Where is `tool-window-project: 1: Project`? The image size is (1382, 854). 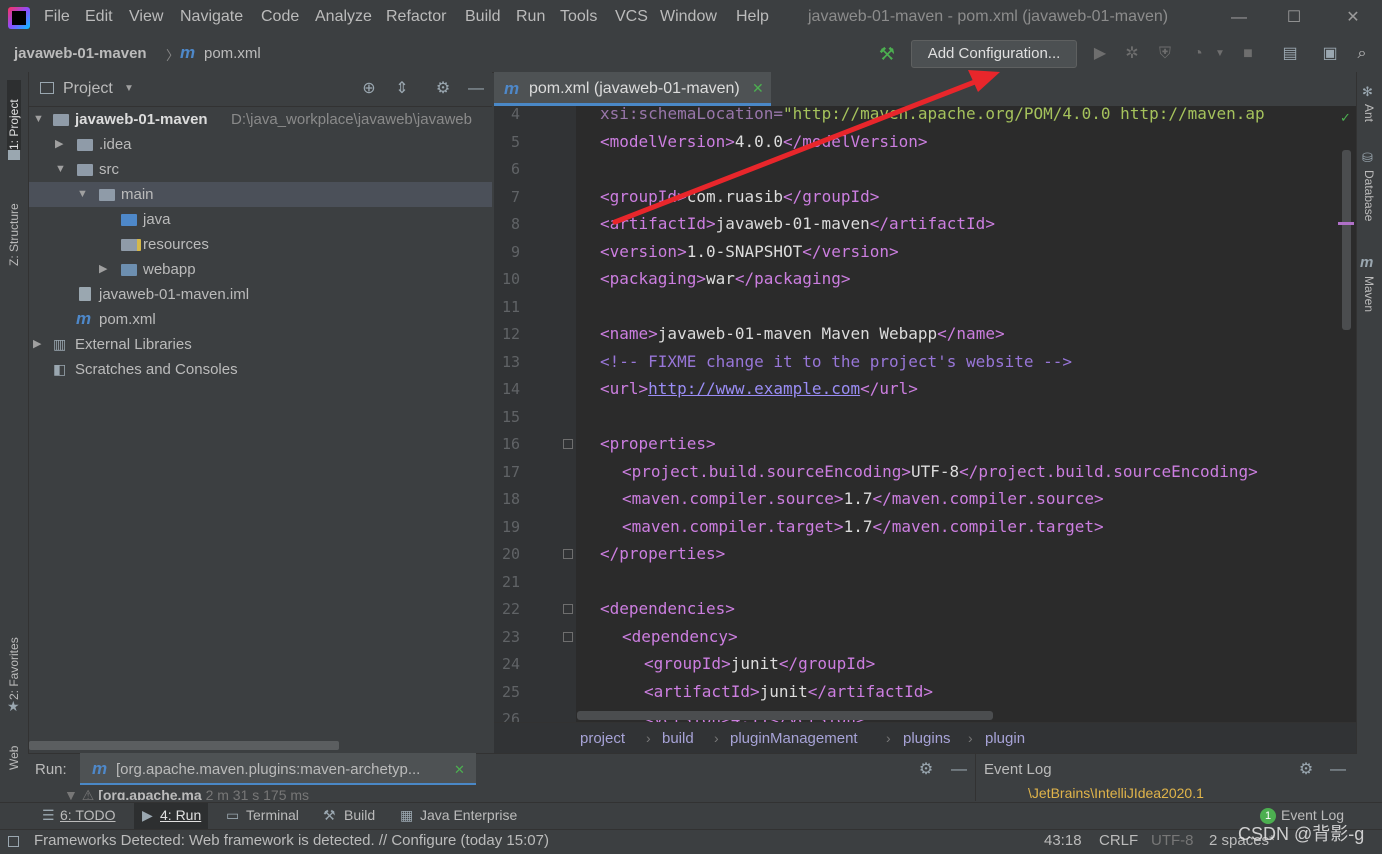
tool-window-project: 1: Project is located at coordinates (14, 115).